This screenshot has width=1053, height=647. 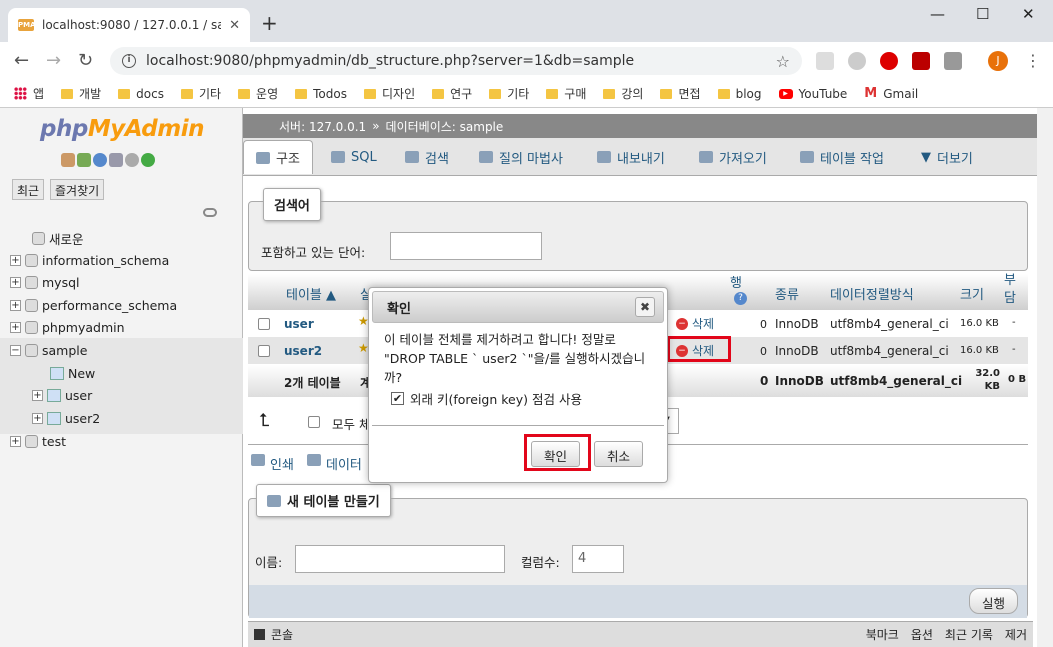 What do you see at coordinates (38, 441) in the screenshot?
I see `tree-test: + test` at bounding box center [38, 441].